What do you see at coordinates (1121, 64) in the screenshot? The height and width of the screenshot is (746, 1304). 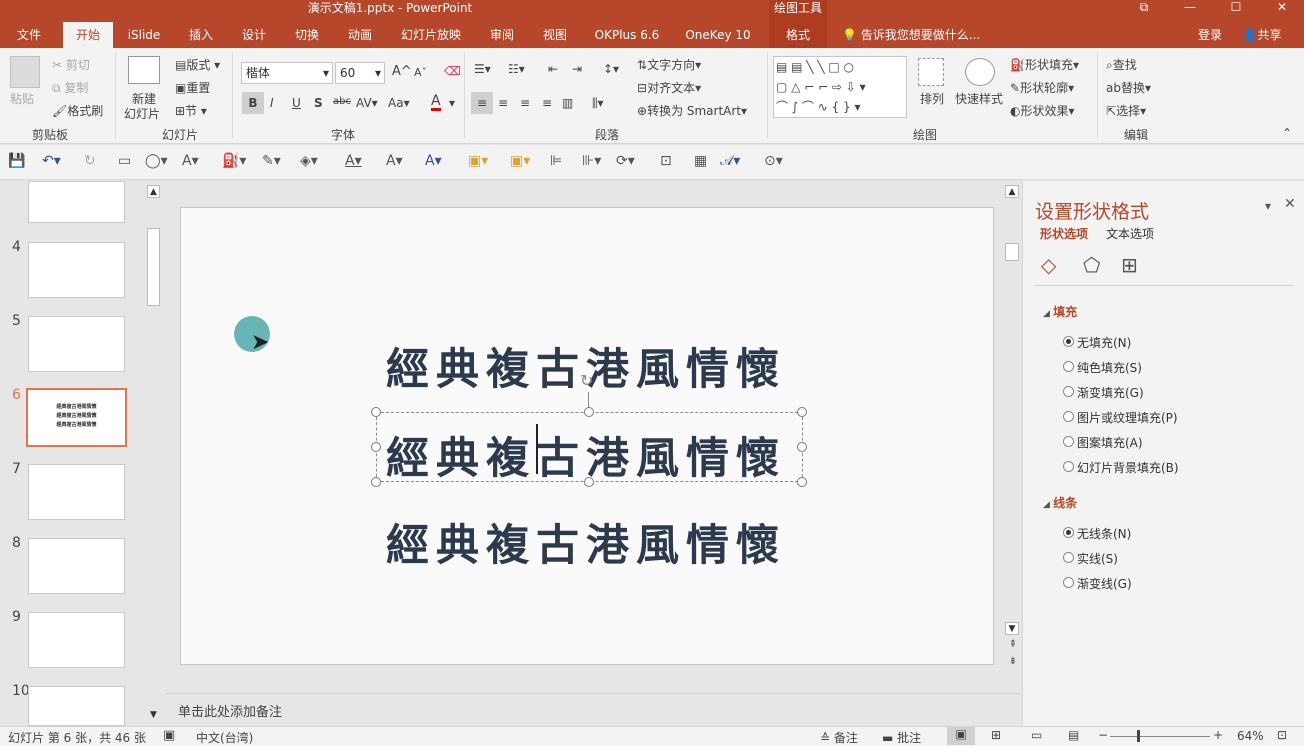 I see `find-button: ⌕查找` at bounding box center [1121, 64].